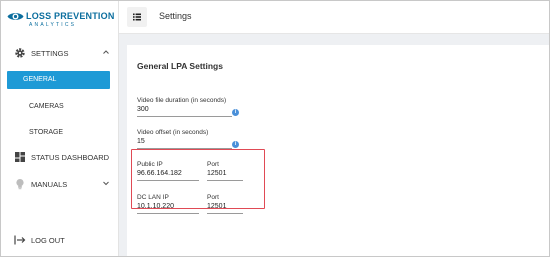 The width and height of the screenshot is (550, 257). What do you see at coordinates (46, 106) in the screenshot?
I see `sidebar-item-label: CAMERAS` at bounding box center [46, 106].